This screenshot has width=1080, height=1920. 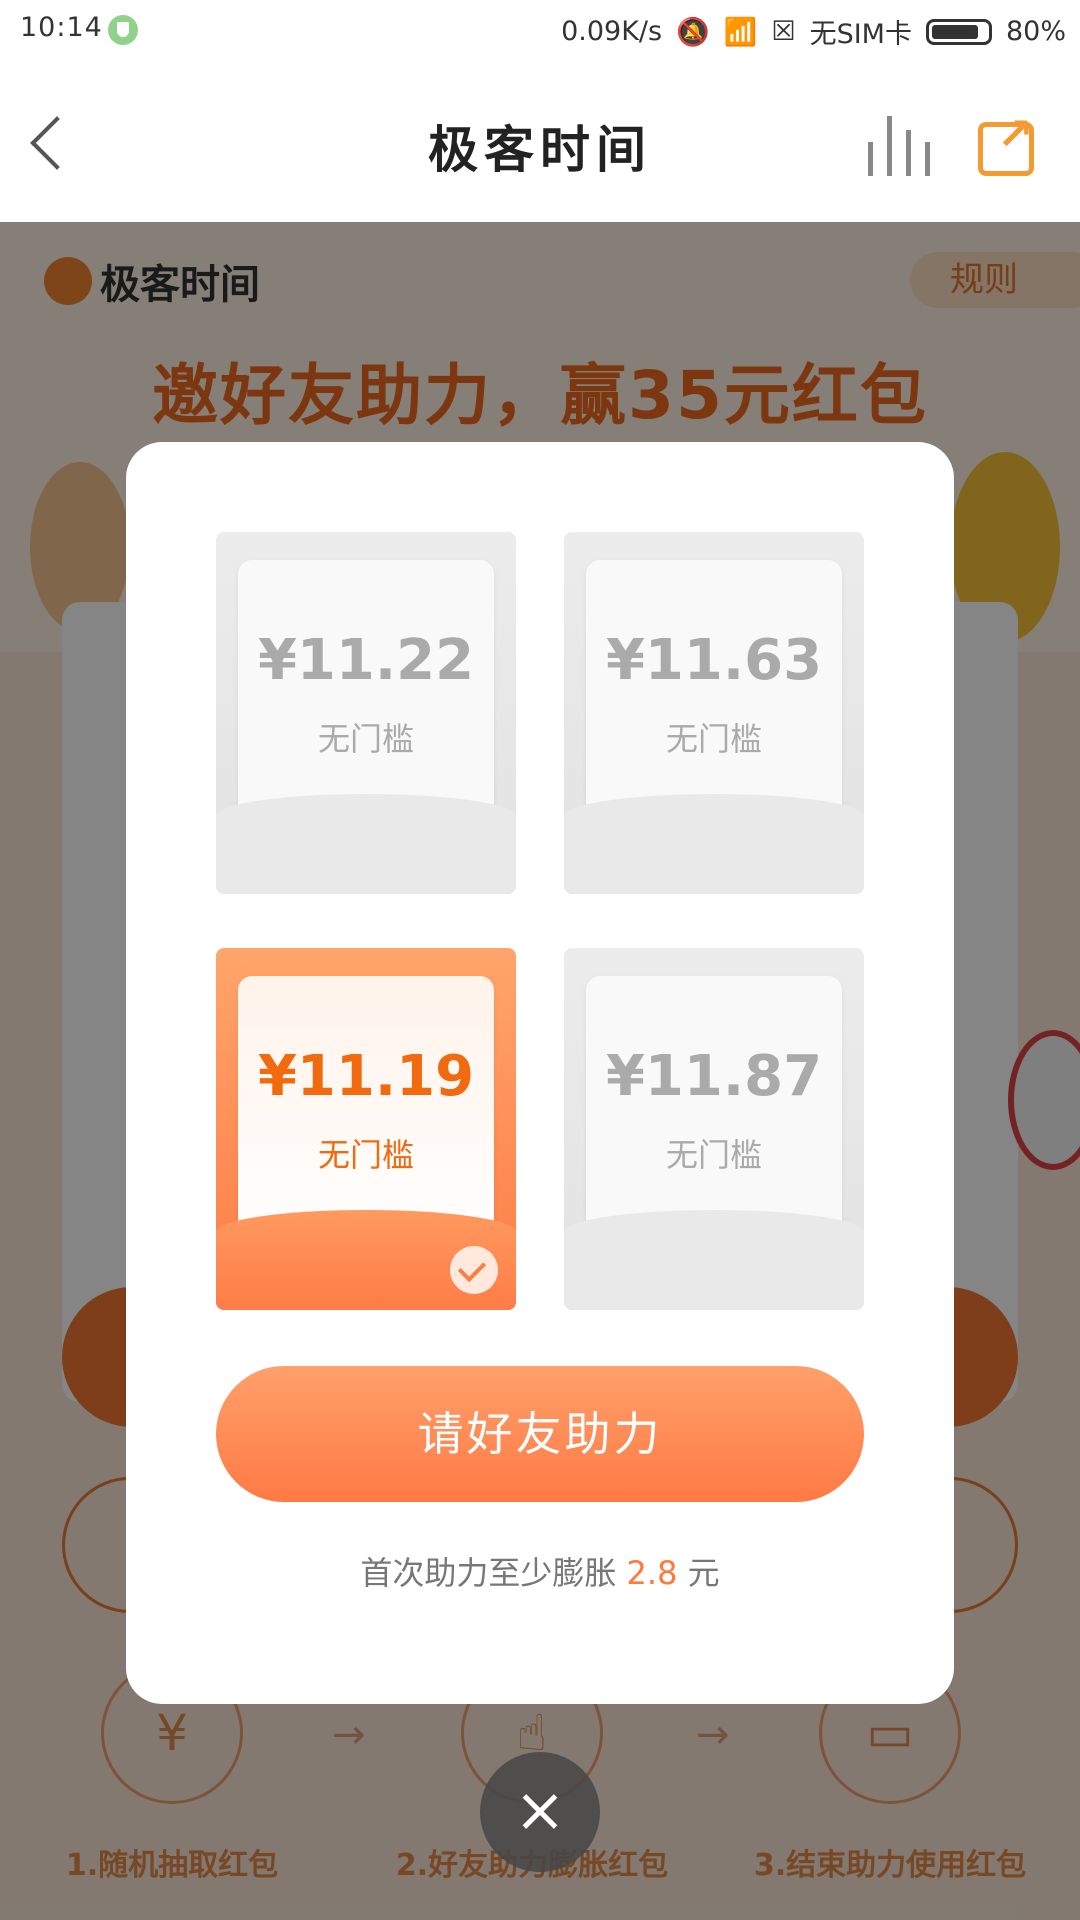 I want to click on network-speed: 0.09K/s, so click(x=612, y=31).